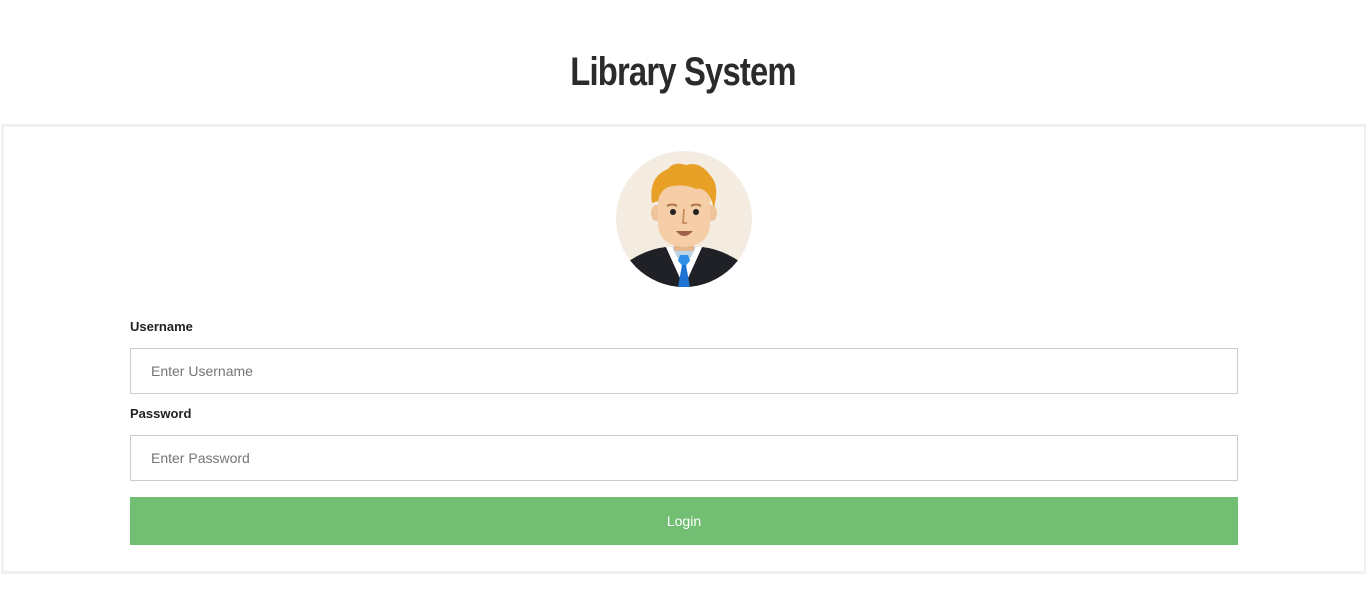 The height and width of the screenshot is (613, 1366). What do you see at coordinates (684, 371) in the screenshot?
I see `username-input` at bounding box center [684, 371].